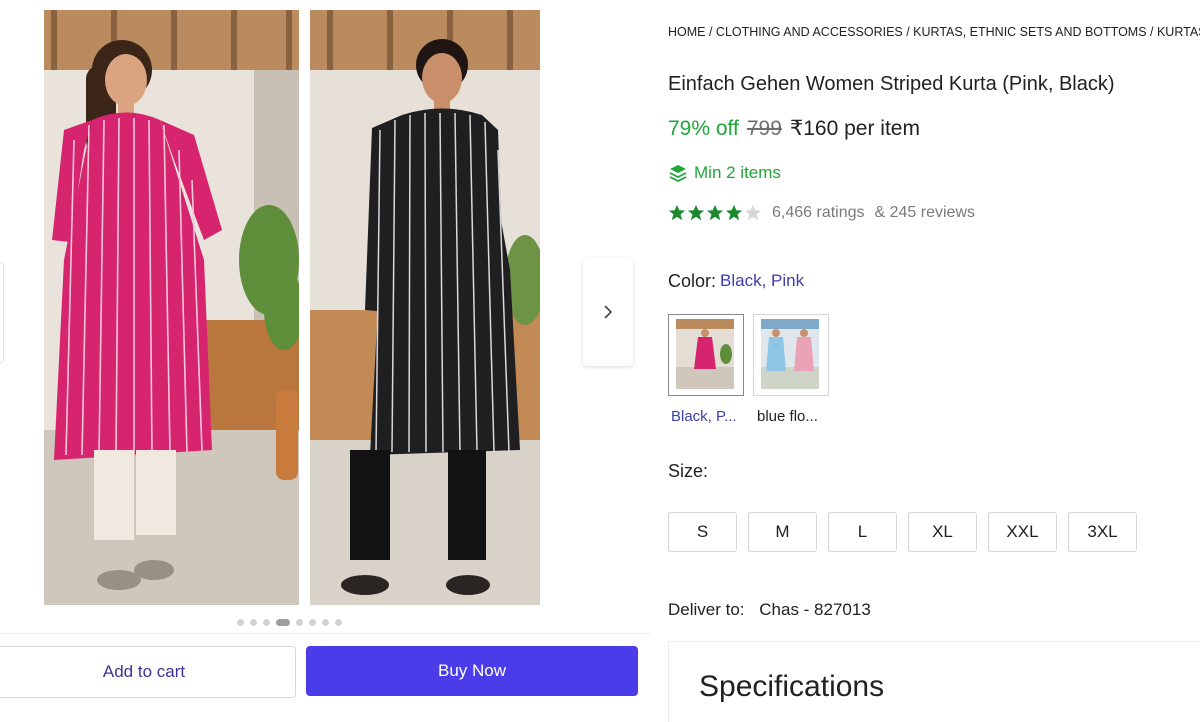 The height and width of the screenshot is (722, 1200). I want to click on chevron-right-icon, so click(608, 312).